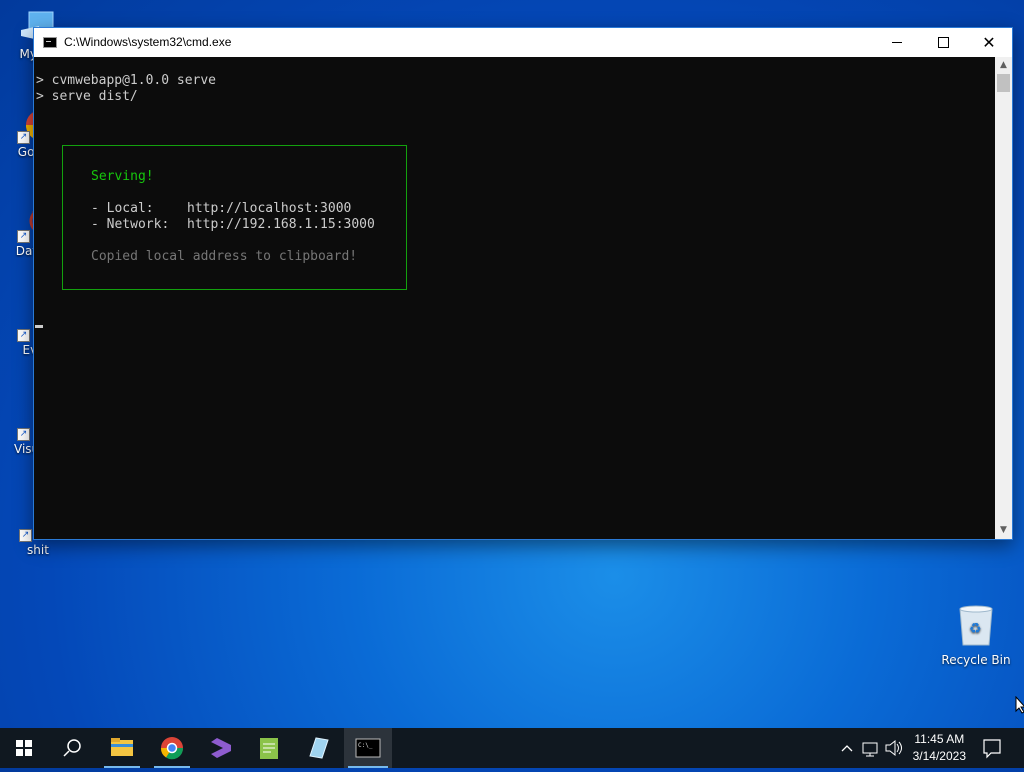  What do you see at coordinates (939, 756) in the screenshot?
I see `clock-date: 3/14/2023` at bounding box center [939, 756].